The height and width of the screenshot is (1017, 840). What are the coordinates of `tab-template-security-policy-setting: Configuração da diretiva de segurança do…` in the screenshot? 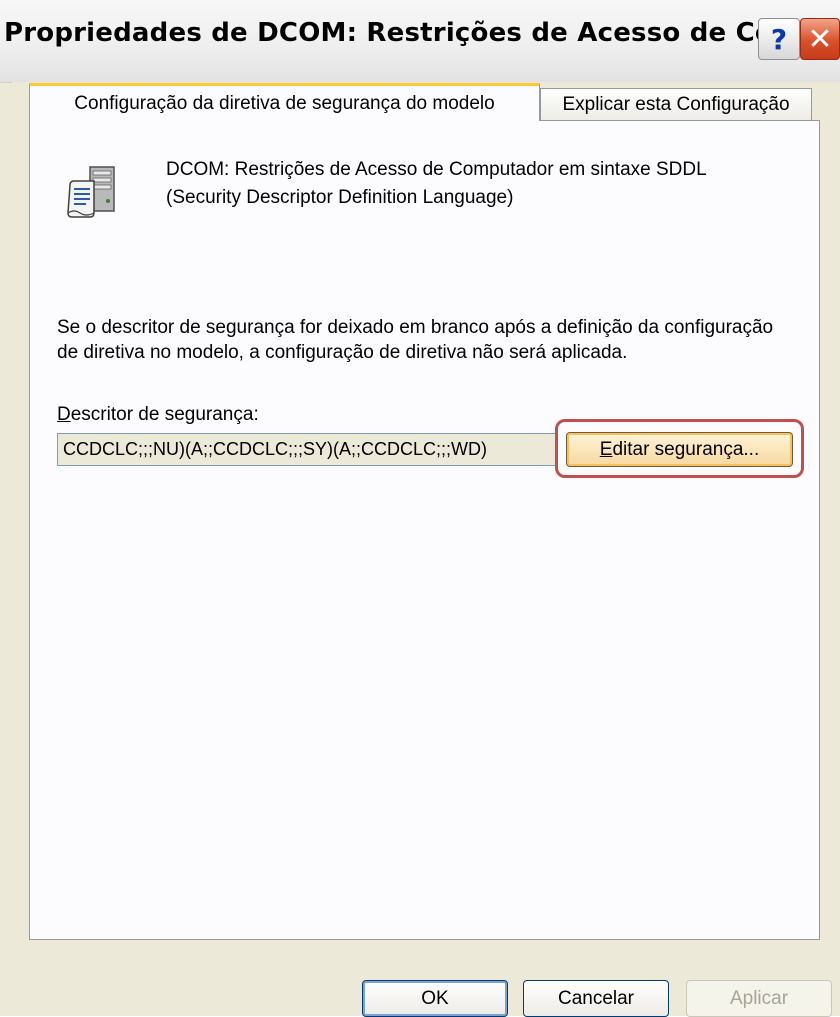 It's located at (284, 102).